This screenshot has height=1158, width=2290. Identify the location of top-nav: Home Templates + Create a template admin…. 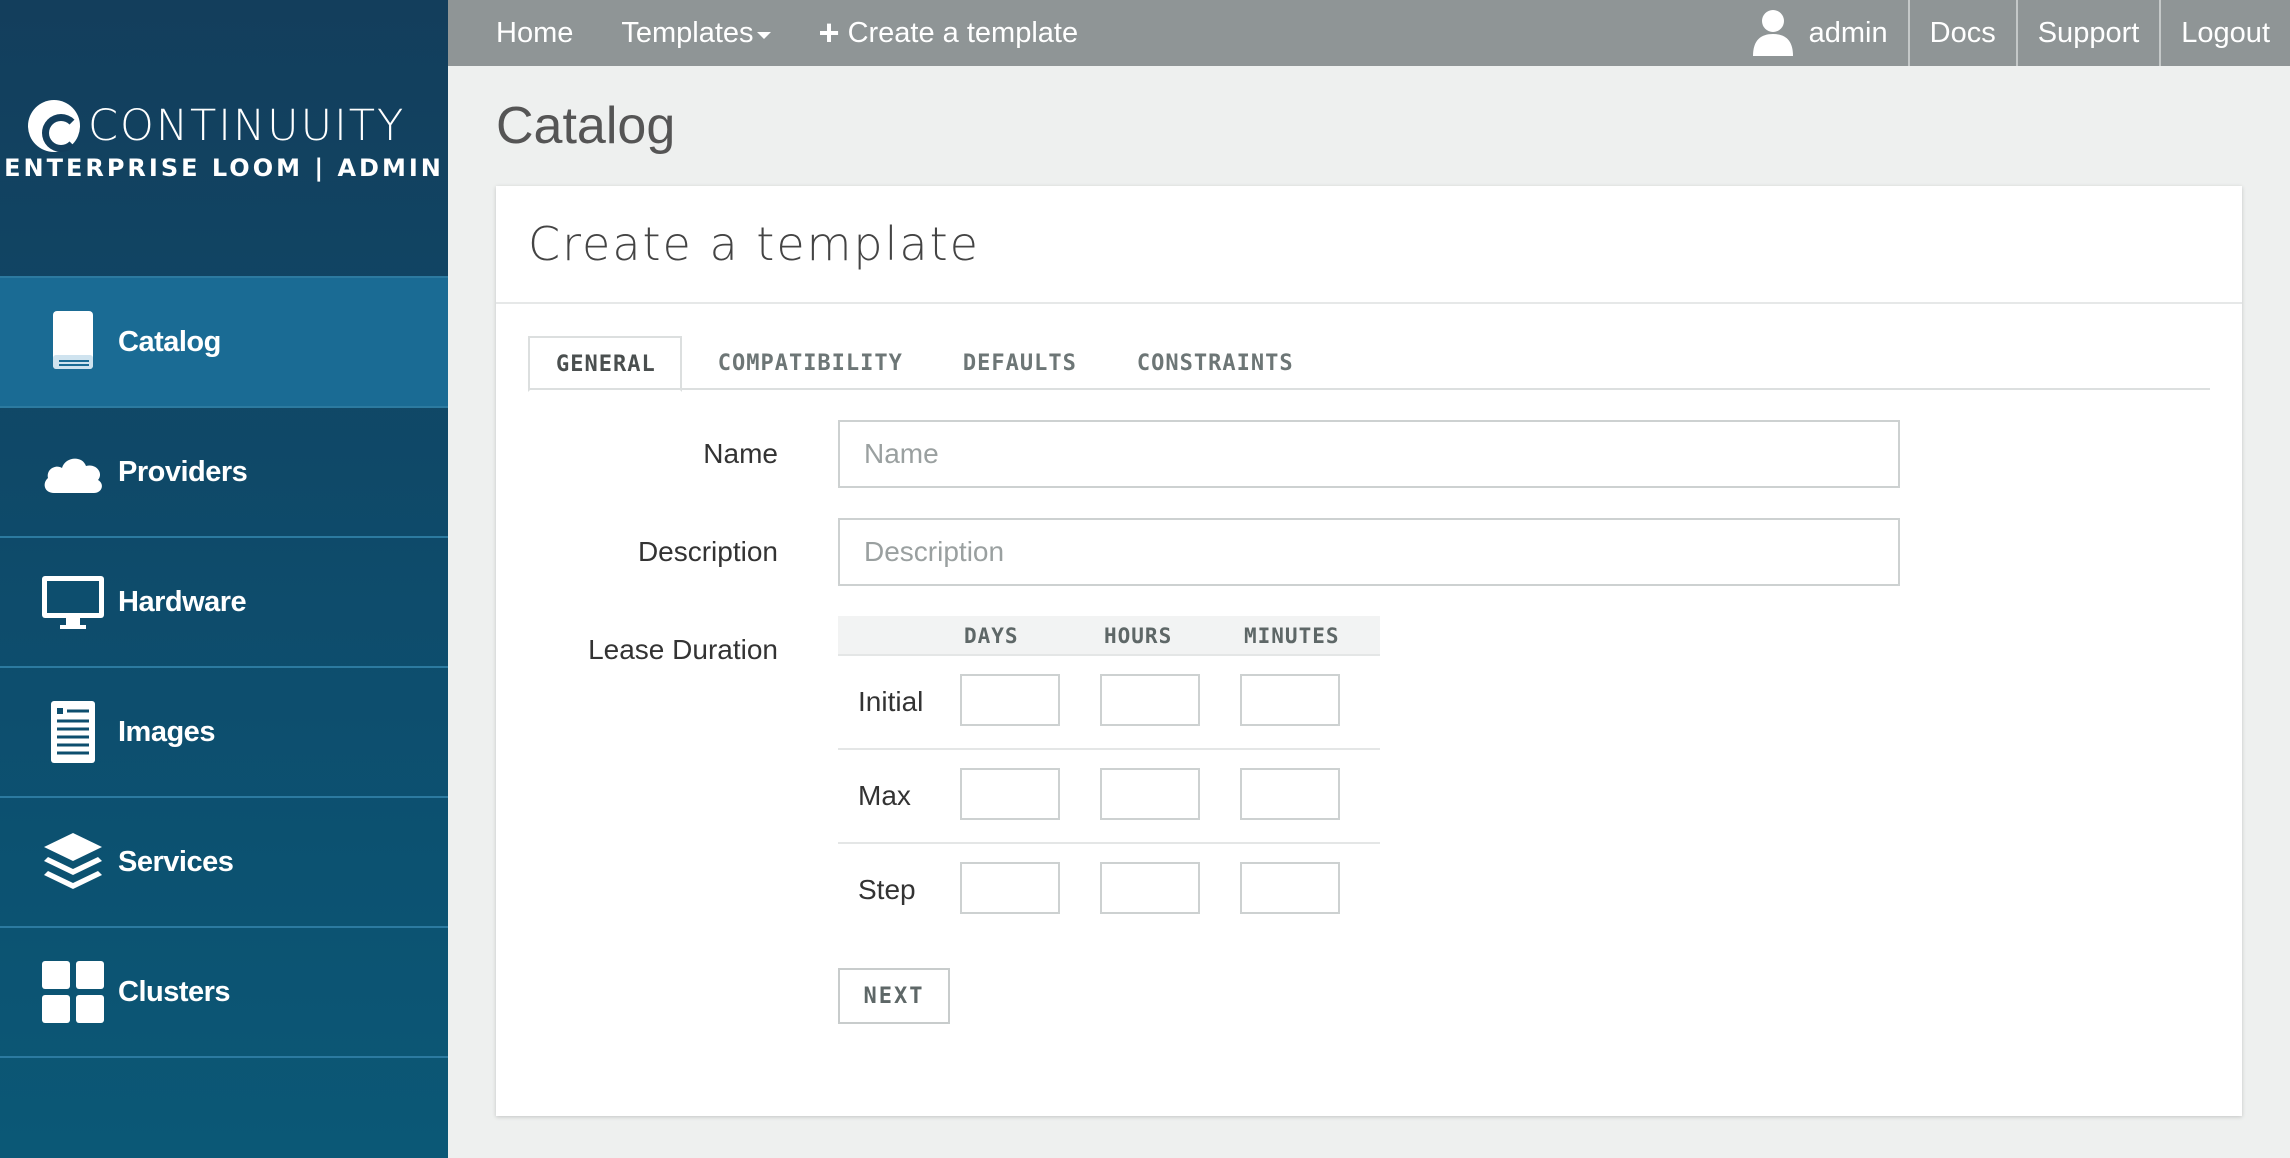
(1369, 33).